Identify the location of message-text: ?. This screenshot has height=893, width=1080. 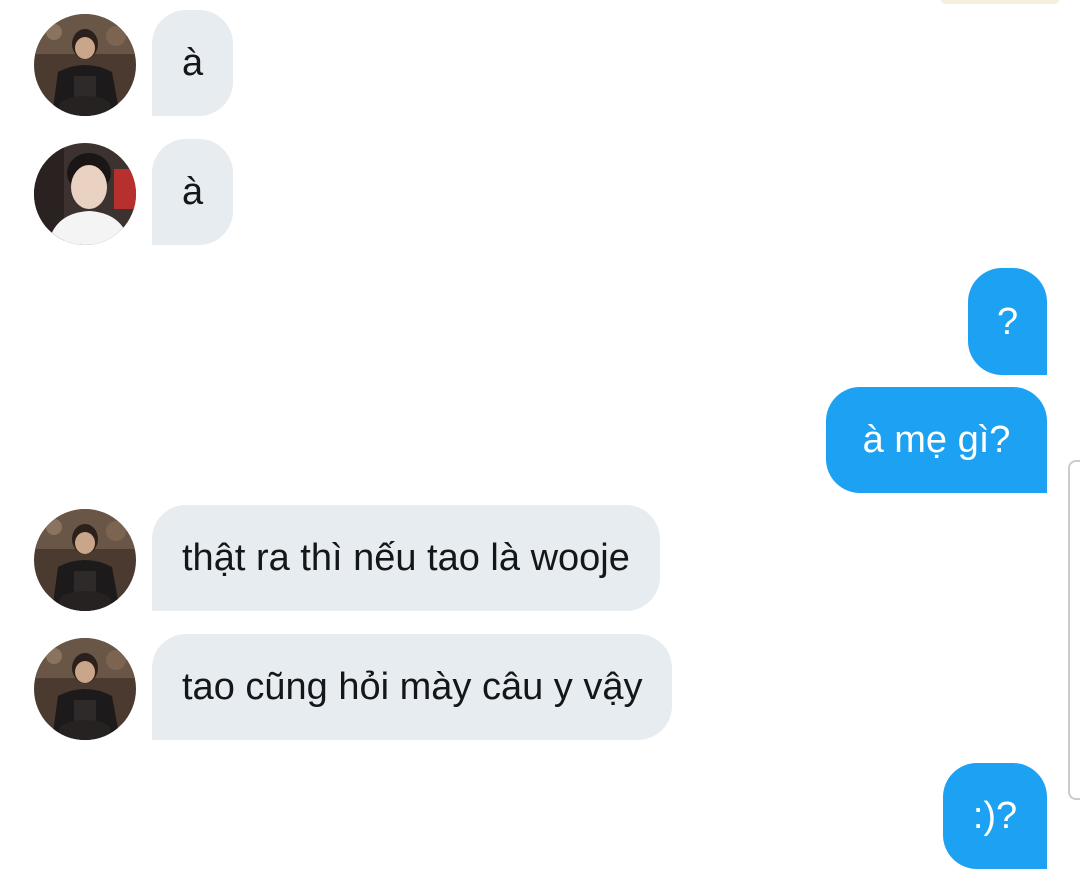
(1007, 321).